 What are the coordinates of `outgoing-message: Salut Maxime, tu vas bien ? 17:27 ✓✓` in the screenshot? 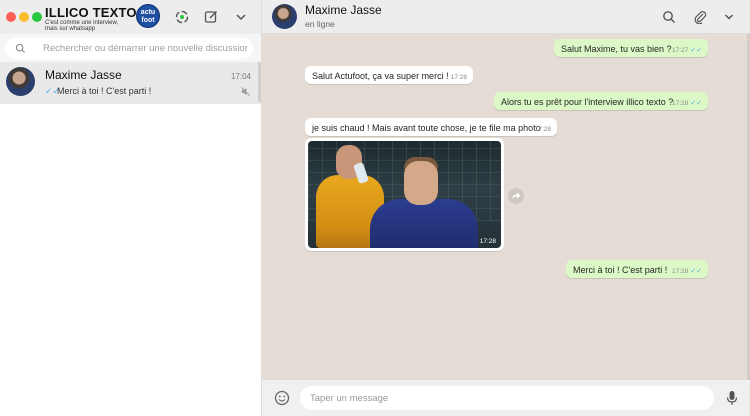 It's located at (631, 48).